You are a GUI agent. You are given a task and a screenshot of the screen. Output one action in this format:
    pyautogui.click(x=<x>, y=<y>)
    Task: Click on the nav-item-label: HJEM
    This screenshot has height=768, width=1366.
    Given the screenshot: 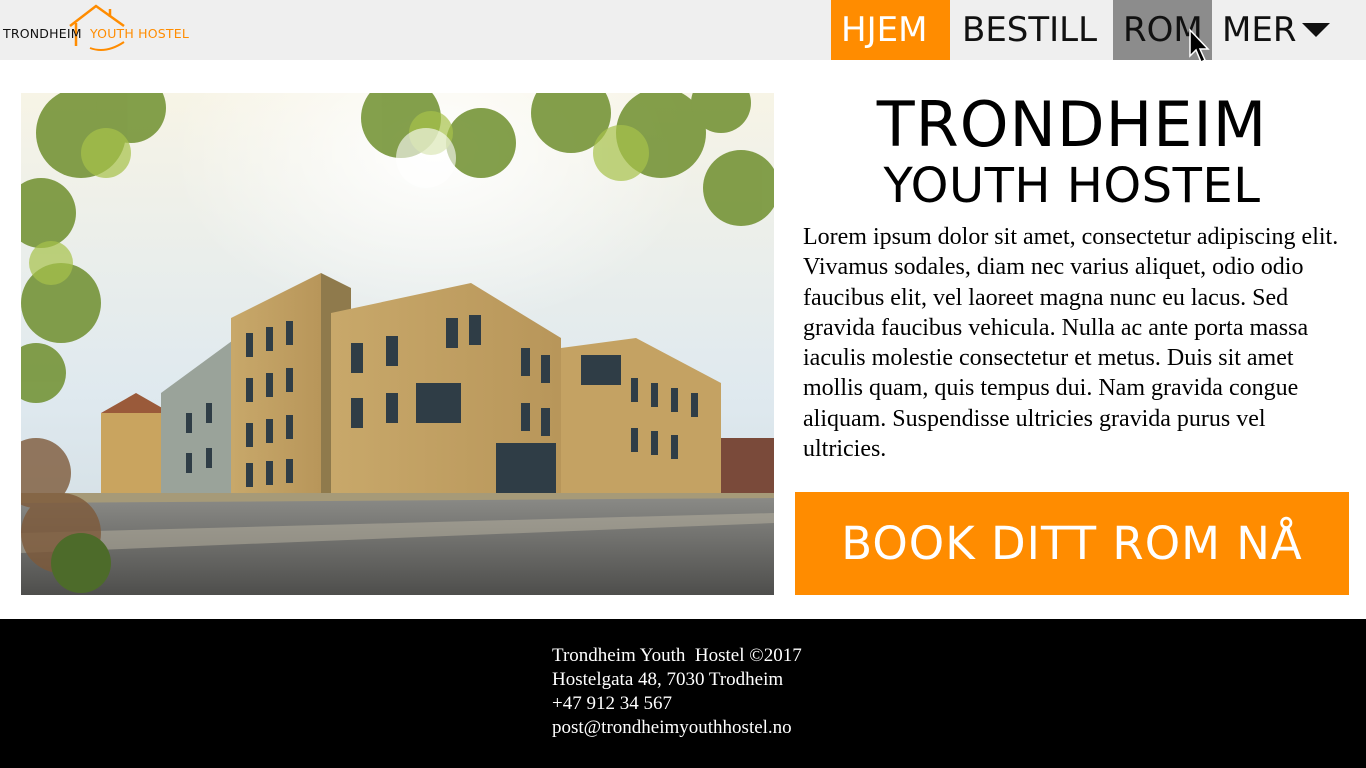 What is the action you would take?
    pyautogui.click(x=884, y=30)
    